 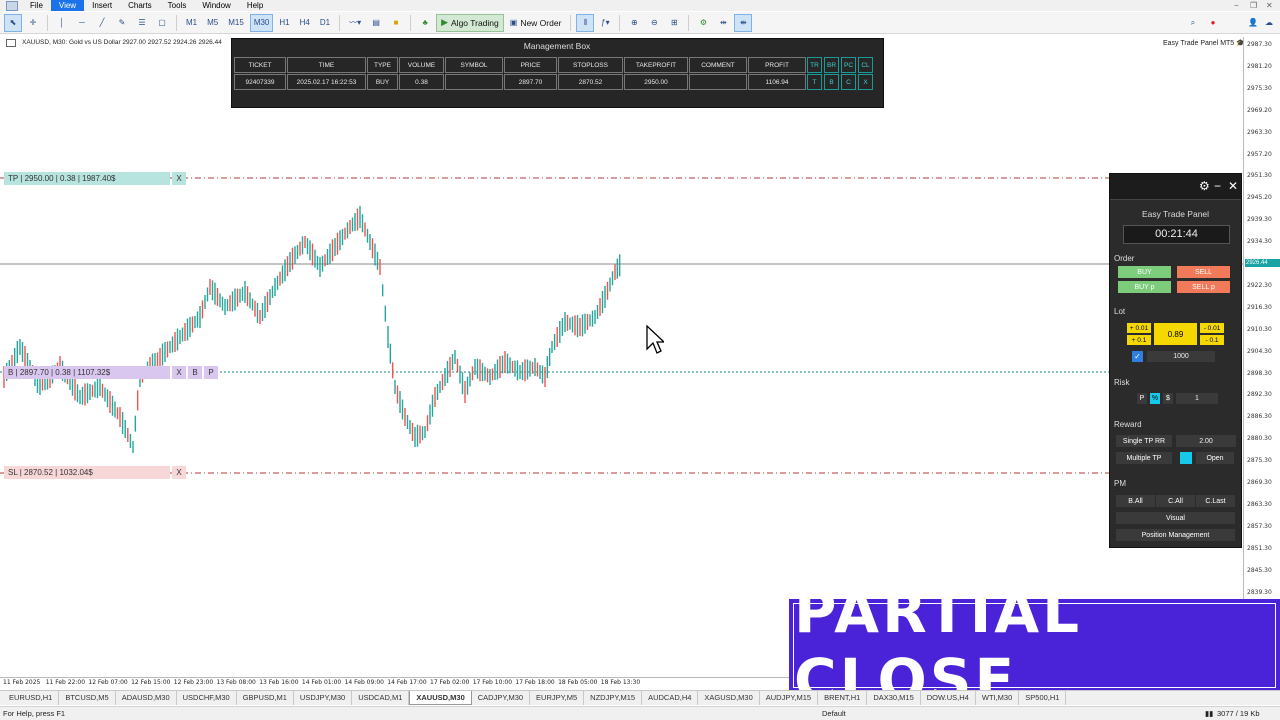 What do you see at coordinates (325, 23) in the screenshot?
I see `timeframe-d1: D1` at bounding box center [325, 23].